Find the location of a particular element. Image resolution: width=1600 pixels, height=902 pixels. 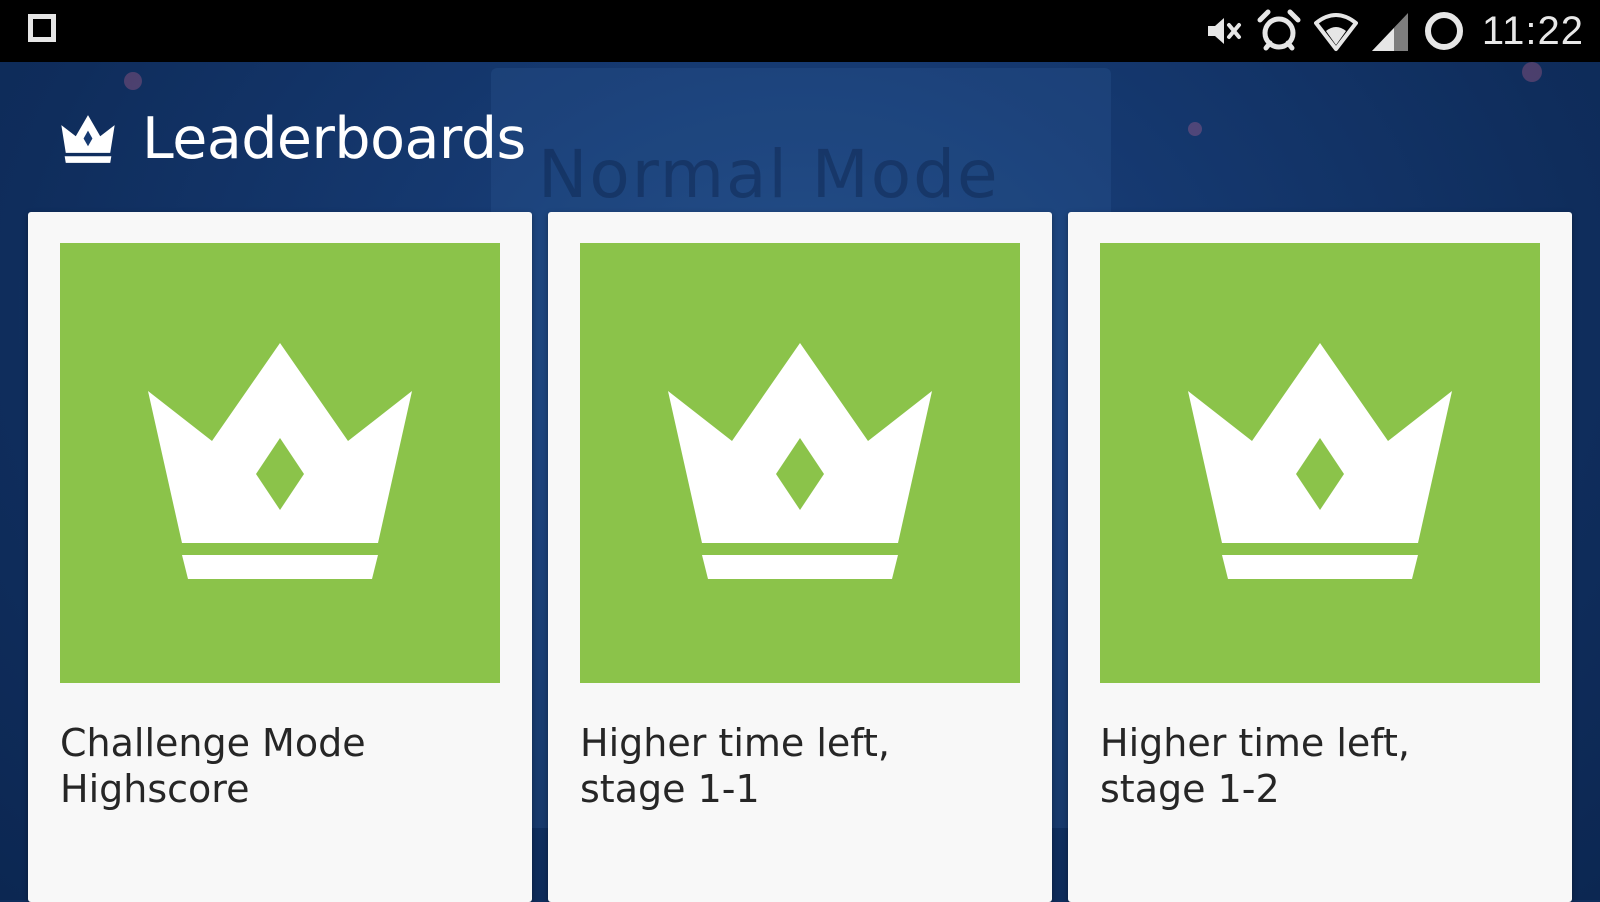

app-bar: Leaderboards is located at coordinates (293, 139).